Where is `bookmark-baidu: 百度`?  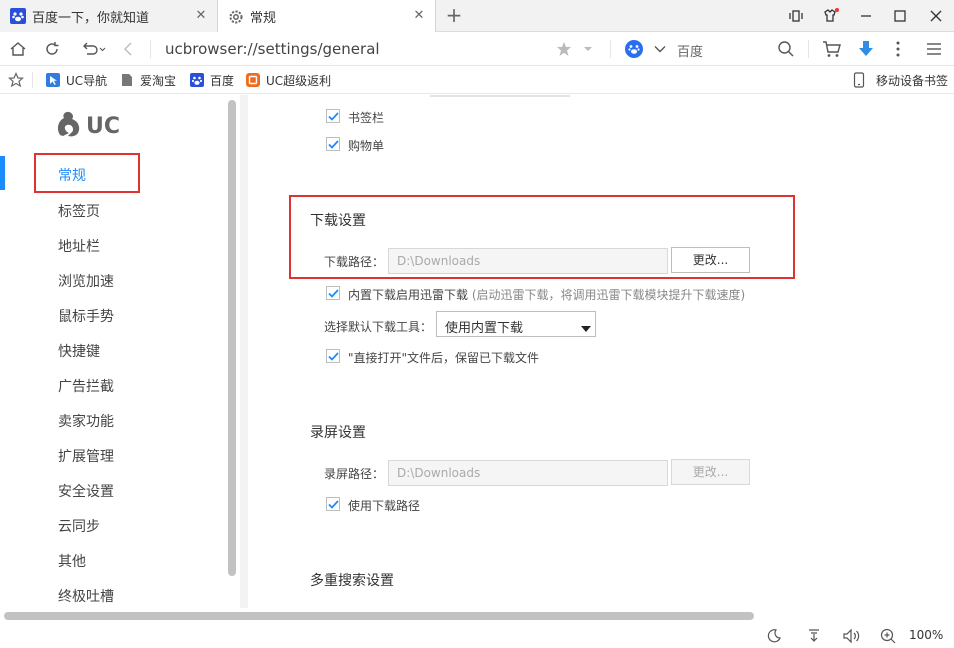 bookmark-baidu: 百度 is located at coordinates (212, 80).